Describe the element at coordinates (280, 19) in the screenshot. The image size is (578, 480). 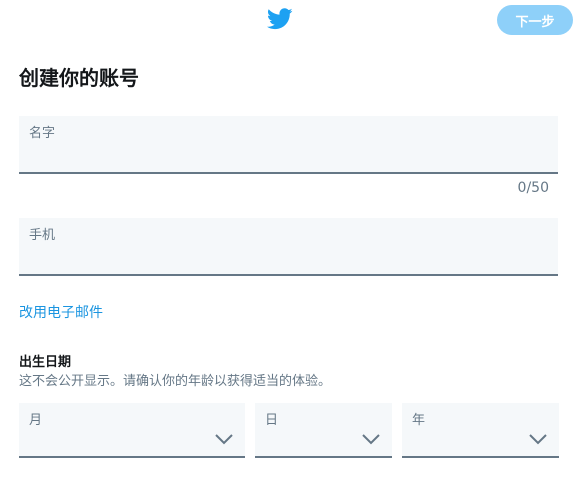
I see `twitter-bird-icon` at that location.